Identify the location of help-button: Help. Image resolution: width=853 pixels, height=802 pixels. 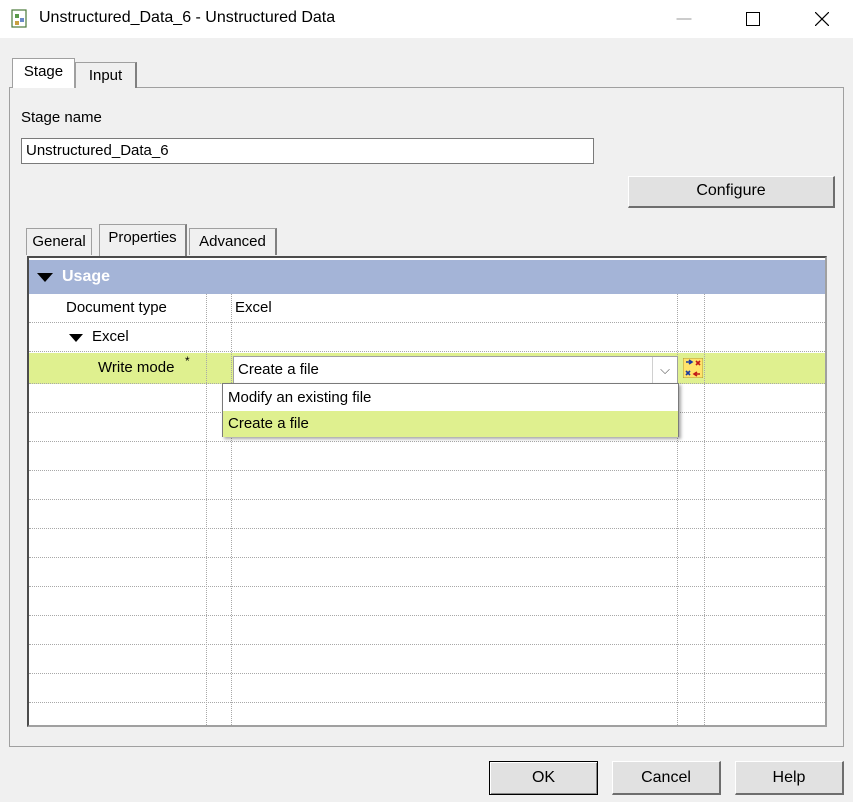
(789, 778).